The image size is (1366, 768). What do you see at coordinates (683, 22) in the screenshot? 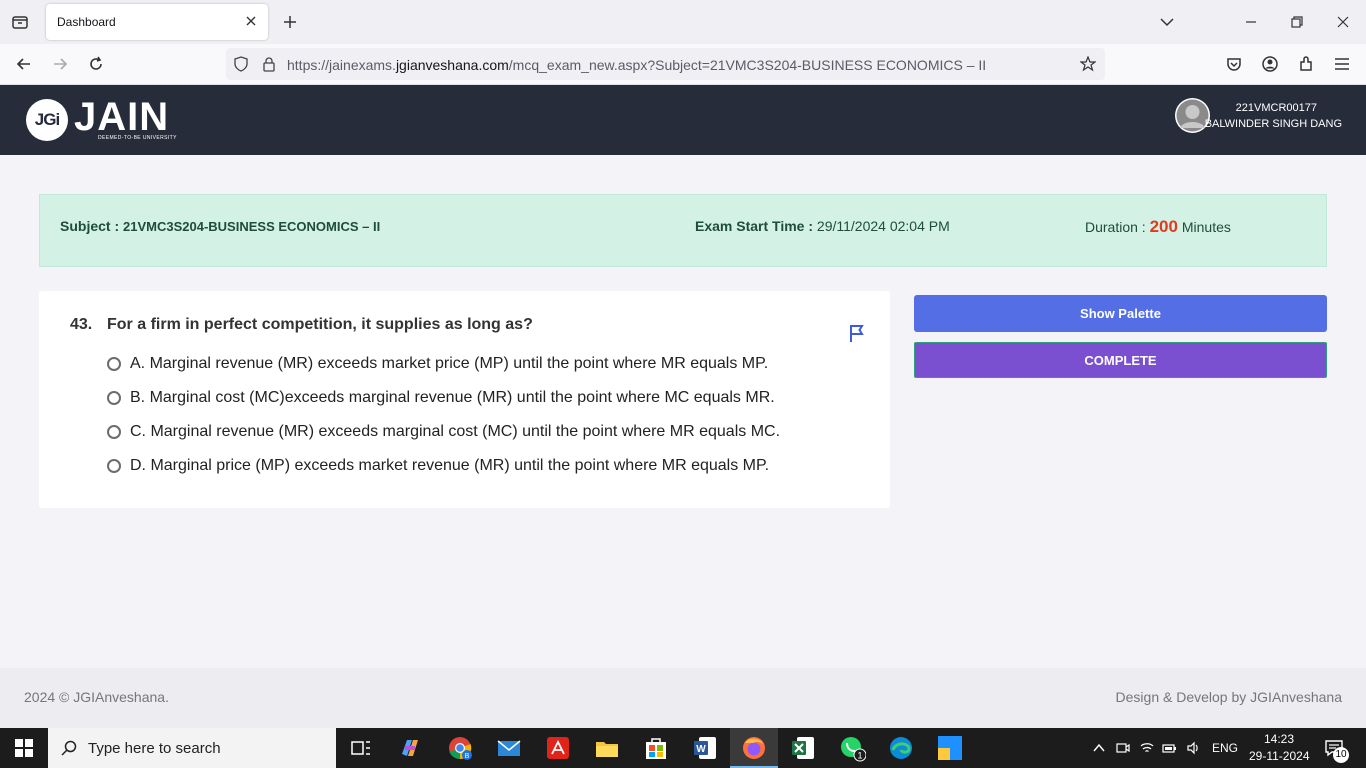
I see `browser-tab-bar: Dashboard` at bounding box center [683, 22].